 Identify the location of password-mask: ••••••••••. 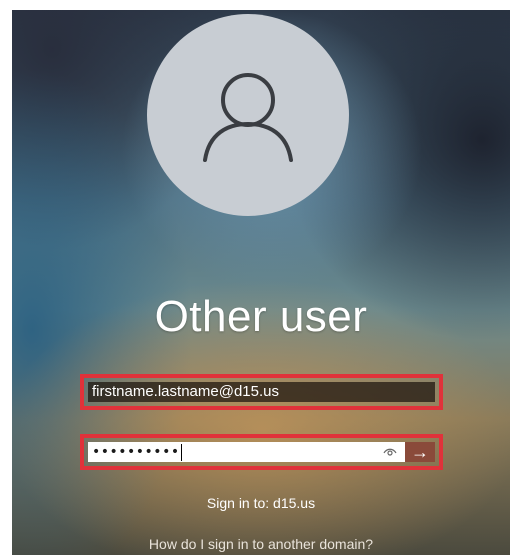
(136, 452).